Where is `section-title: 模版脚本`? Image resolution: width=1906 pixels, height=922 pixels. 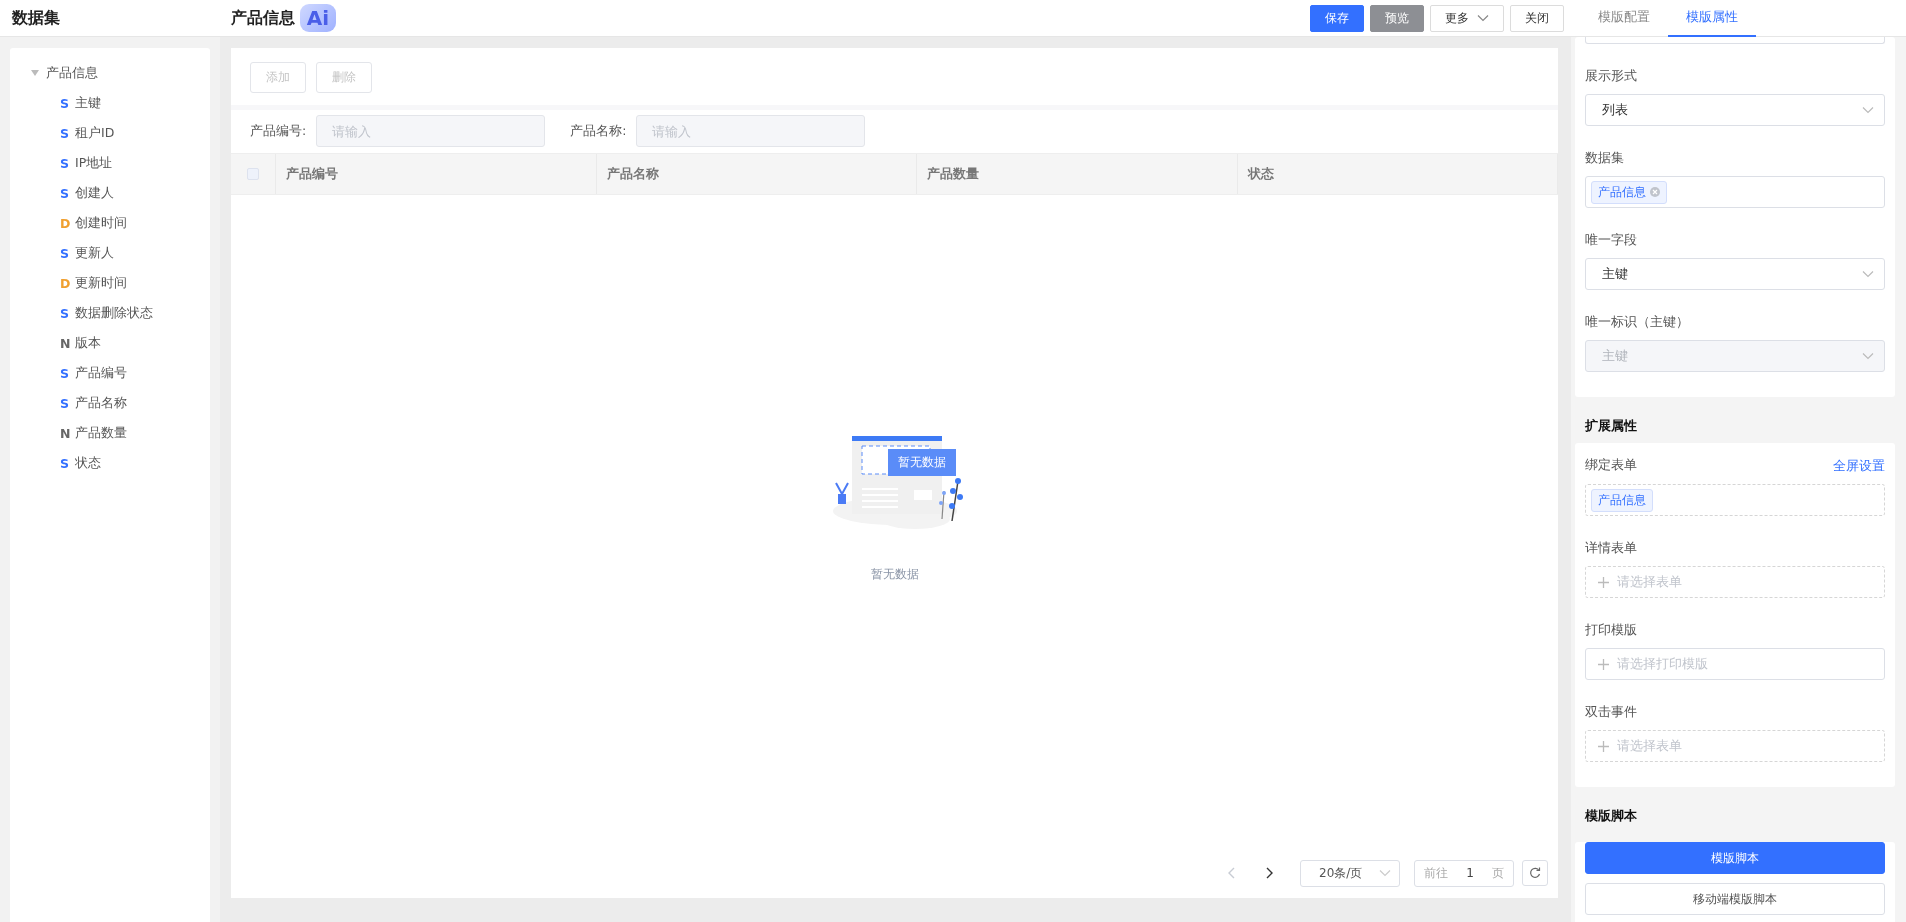 section-title: 模版脚本 is located at coordinates (1610, 816).